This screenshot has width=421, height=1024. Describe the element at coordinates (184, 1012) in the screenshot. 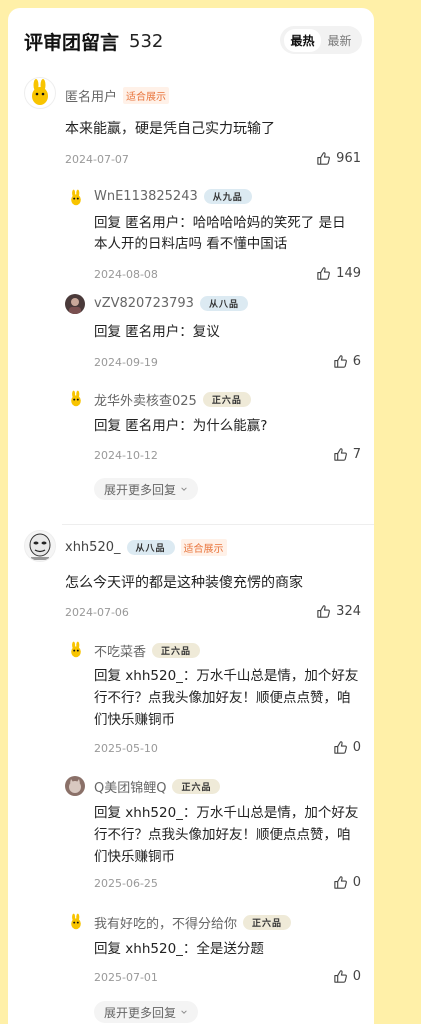

I see `chevron-down-icon` at that location.